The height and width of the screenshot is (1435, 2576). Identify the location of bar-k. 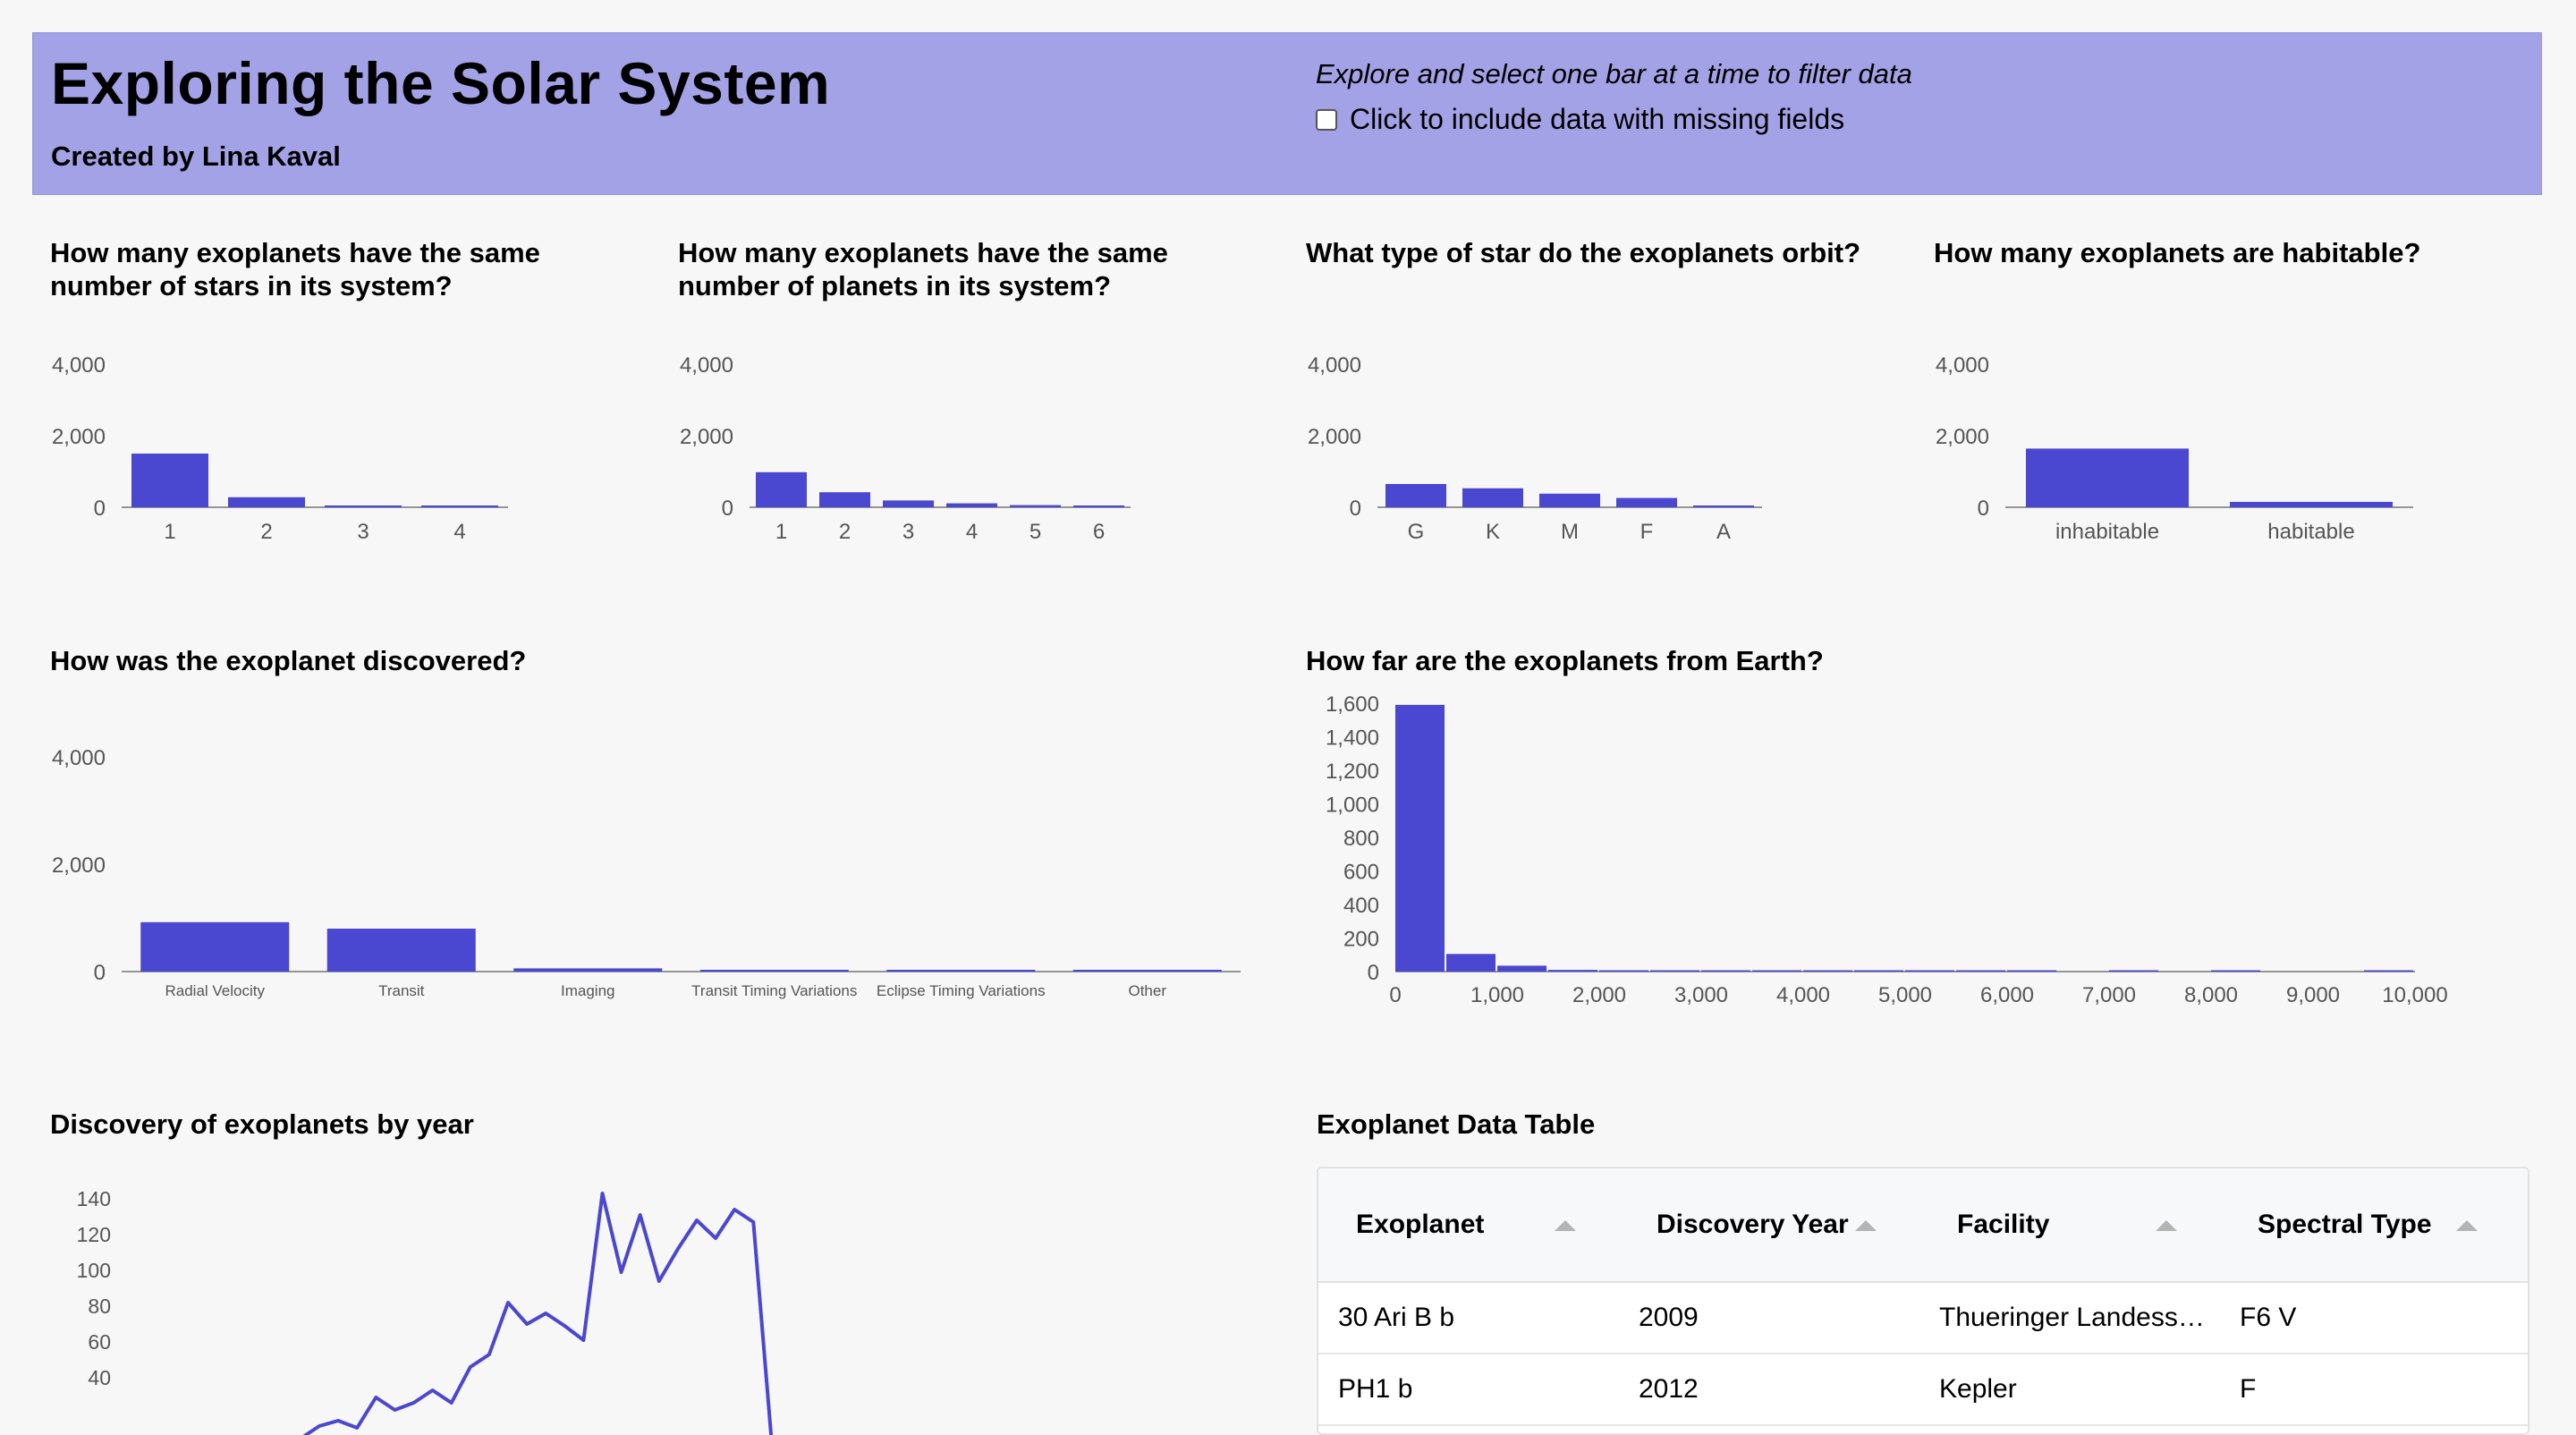
(1492, 497).